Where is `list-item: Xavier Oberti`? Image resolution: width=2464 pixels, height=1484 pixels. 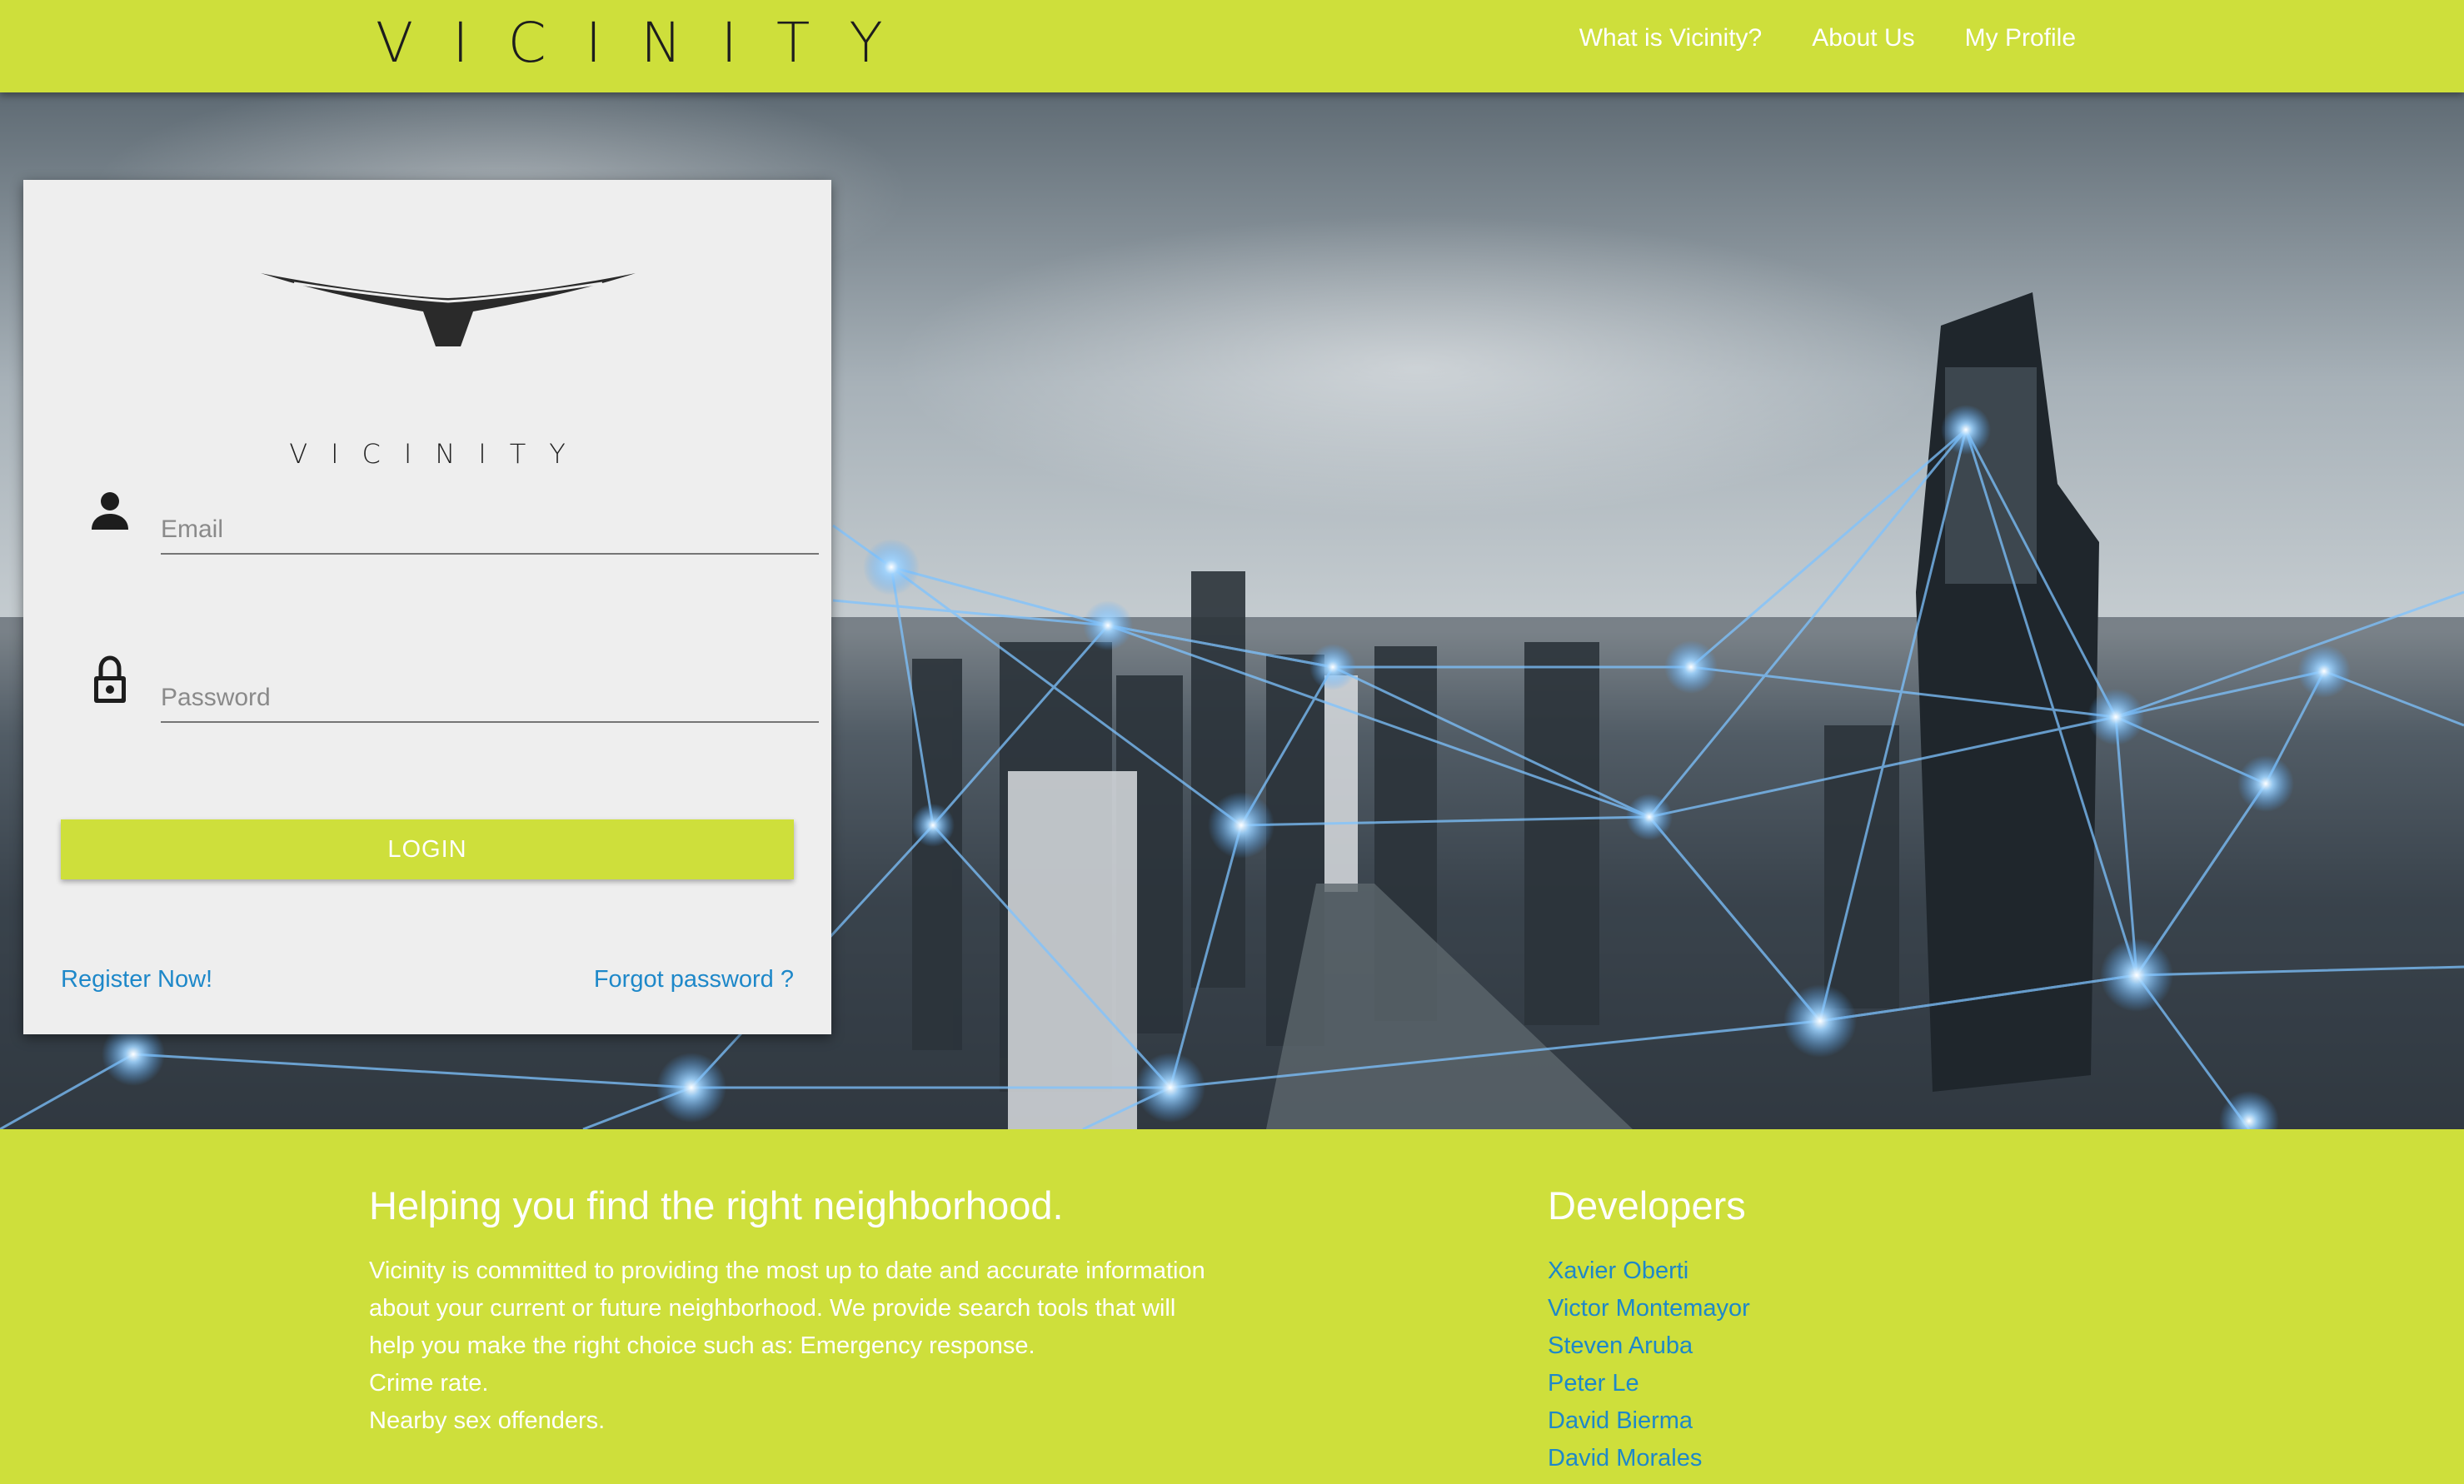 list-item: Xavier Oberti is located at coordinates (1649, 1271).